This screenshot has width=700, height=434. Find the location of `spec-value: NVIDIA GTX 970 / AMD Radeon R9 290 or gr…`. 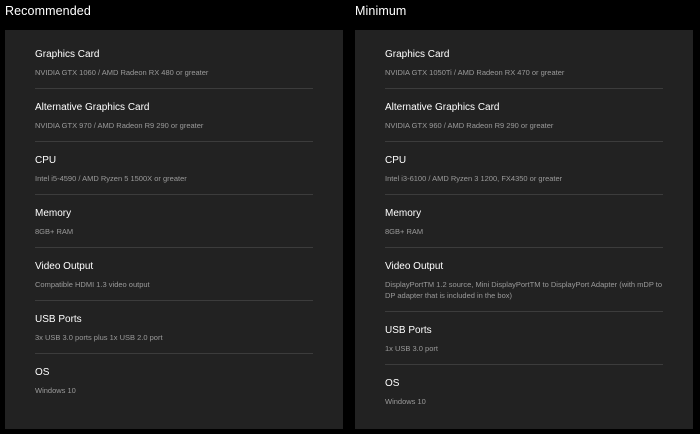

spec-value: NVIDIA GTX 970 / AMD Radeon R9 290 or gr… is located at coordinates (119, 125).